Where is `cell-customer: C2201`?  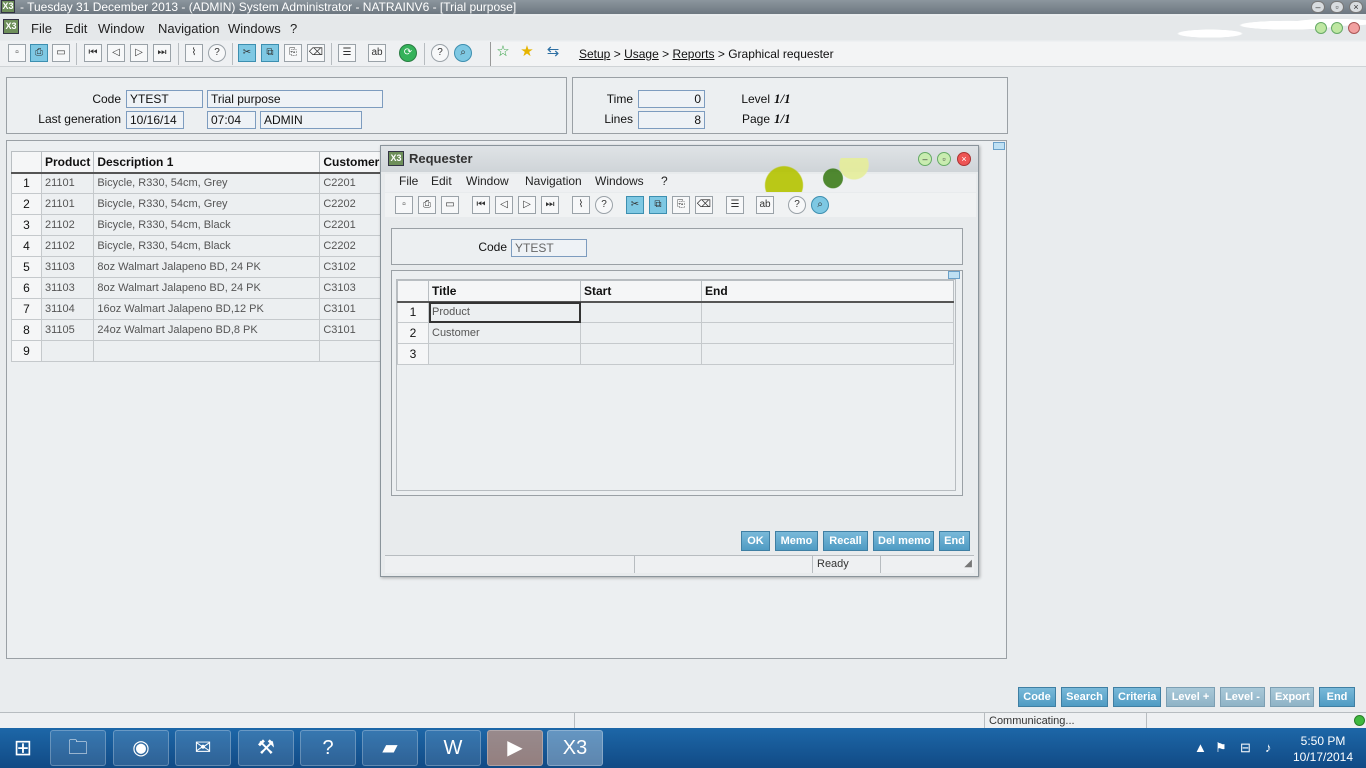
cell-customer: C2201 is located at coordinates (352, 183).